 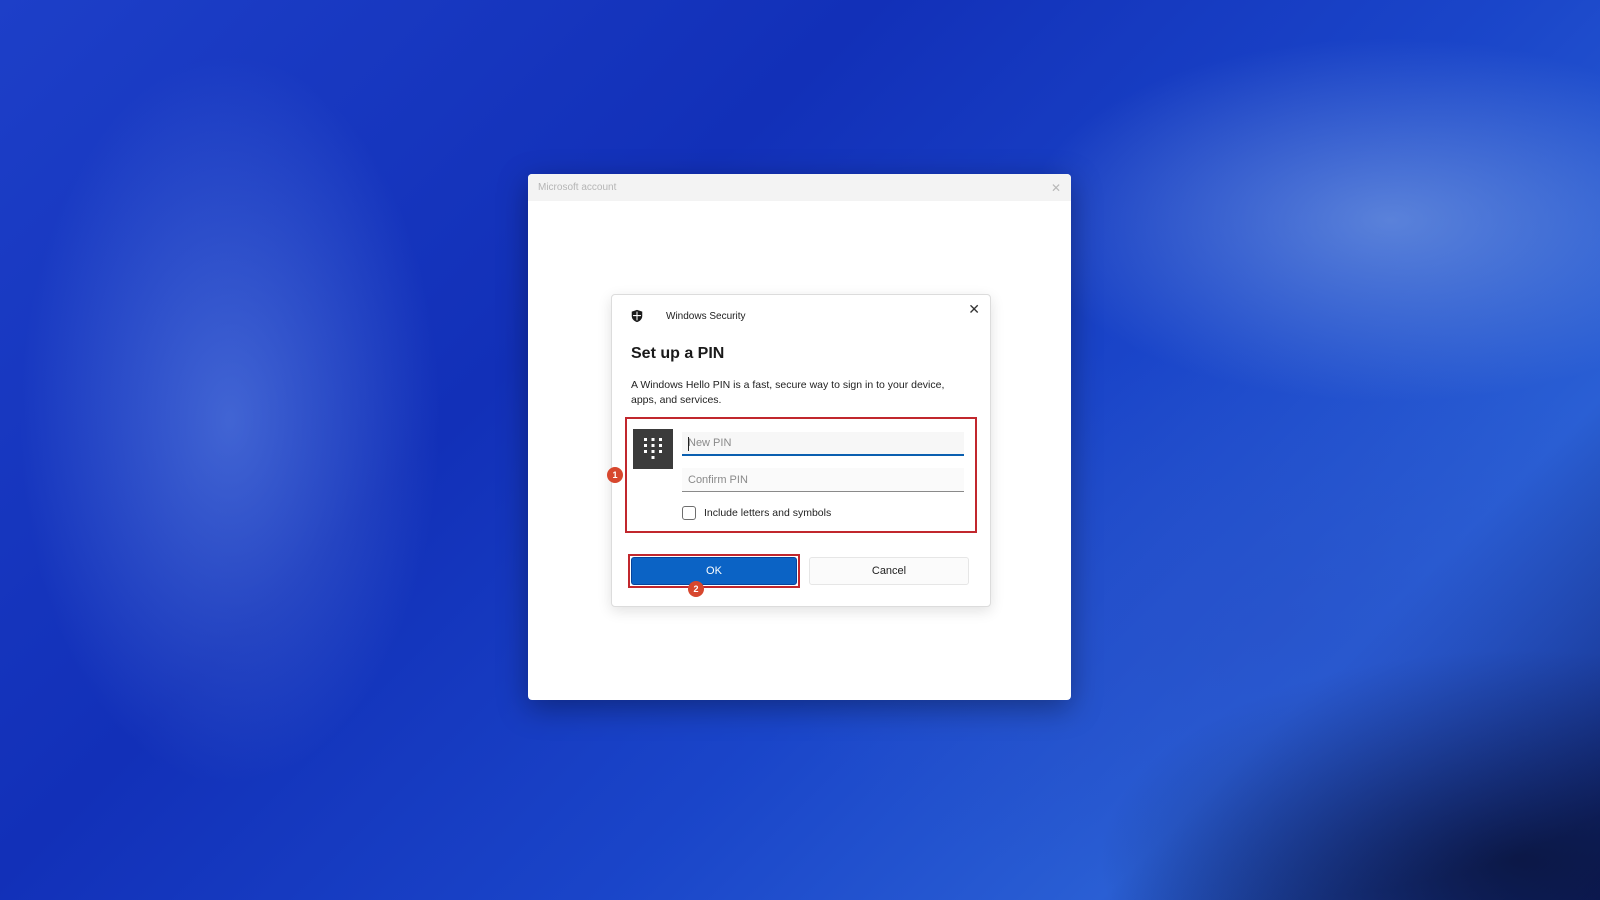 What do you see at coordinates (823, 480) in the screenshot?
I see `confirm-pin-input` at bounding box center [823, 480].